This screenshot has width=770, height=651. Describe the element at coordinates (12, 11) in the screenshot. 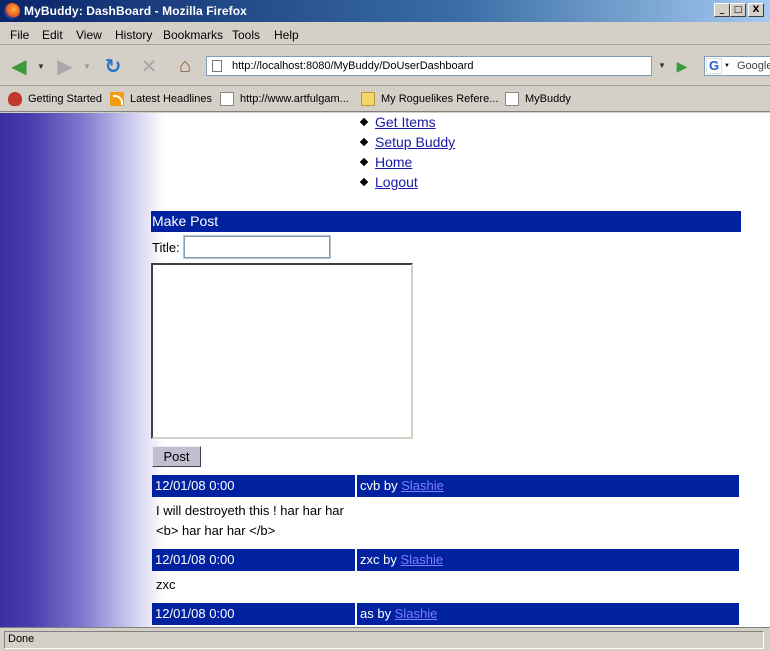

I see `firefox-logo-icon` at that location.